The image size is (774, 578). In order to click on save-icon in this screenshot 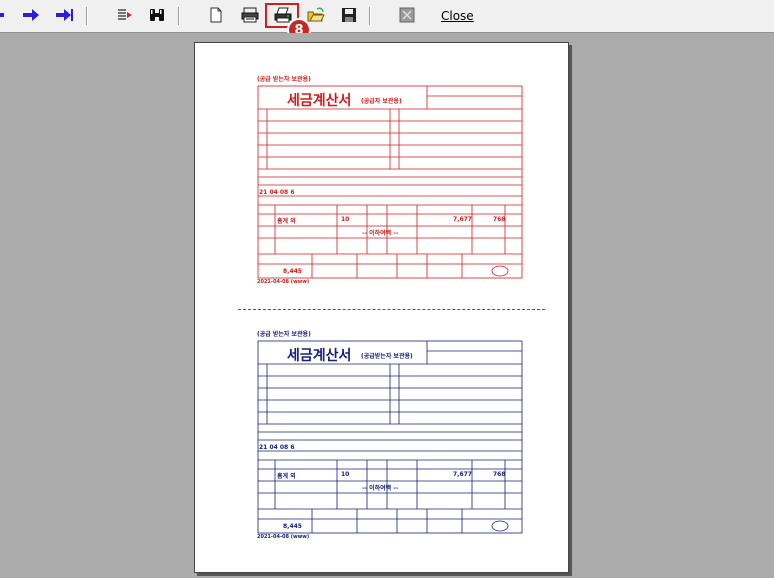, I will do `click(349, 15)`.